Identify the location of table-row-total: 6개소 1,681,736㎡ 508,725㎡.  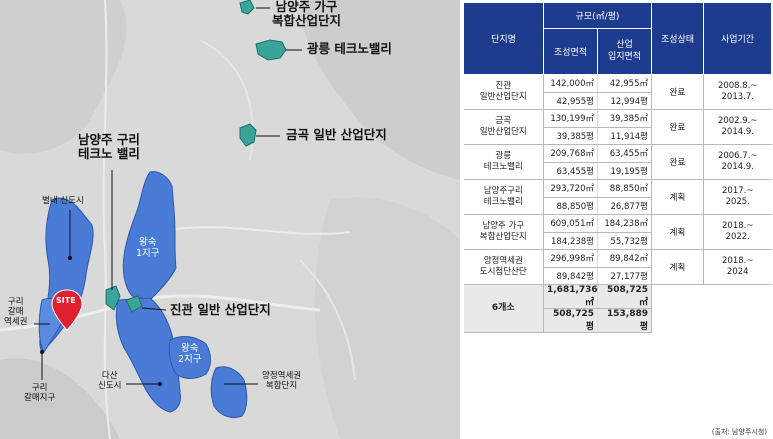
(617, 308).